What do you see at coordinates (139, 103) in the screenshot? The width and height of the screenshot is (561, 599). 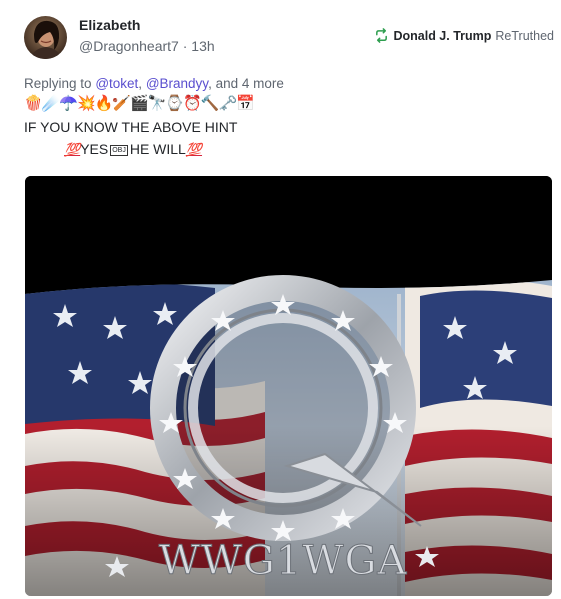 I see `emoji-hint-row: 🍿☄️☂️💥🔥🏏🎬🔭⌚⏰🔨🗝️📅` at bounding box center [139, 103].